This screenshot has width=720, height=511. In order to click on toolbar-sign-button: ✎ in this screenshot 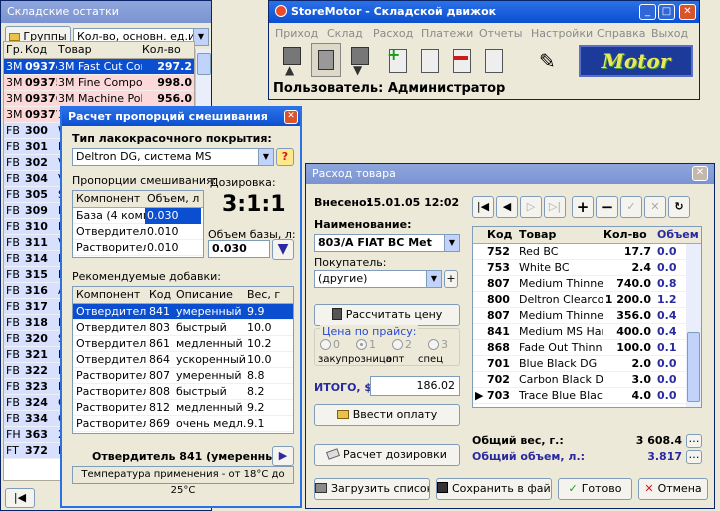, I will do `click(549, 61)`.